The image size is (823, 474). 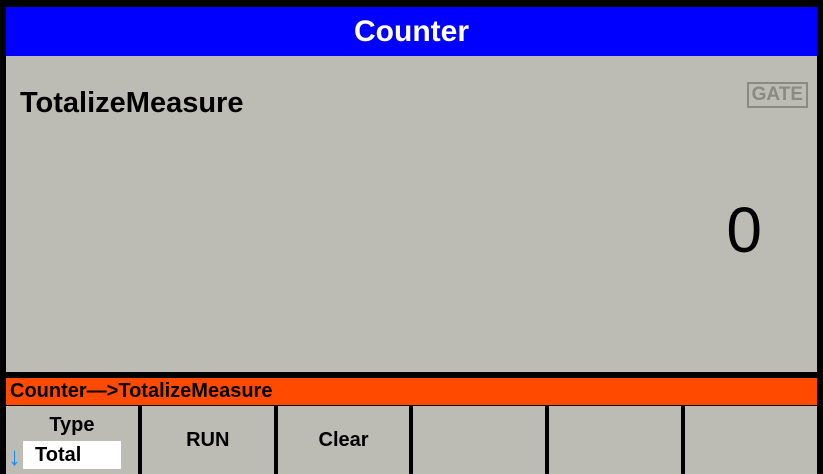 I want to click on type-softkey-value: Total, so click(x=72, y=455).